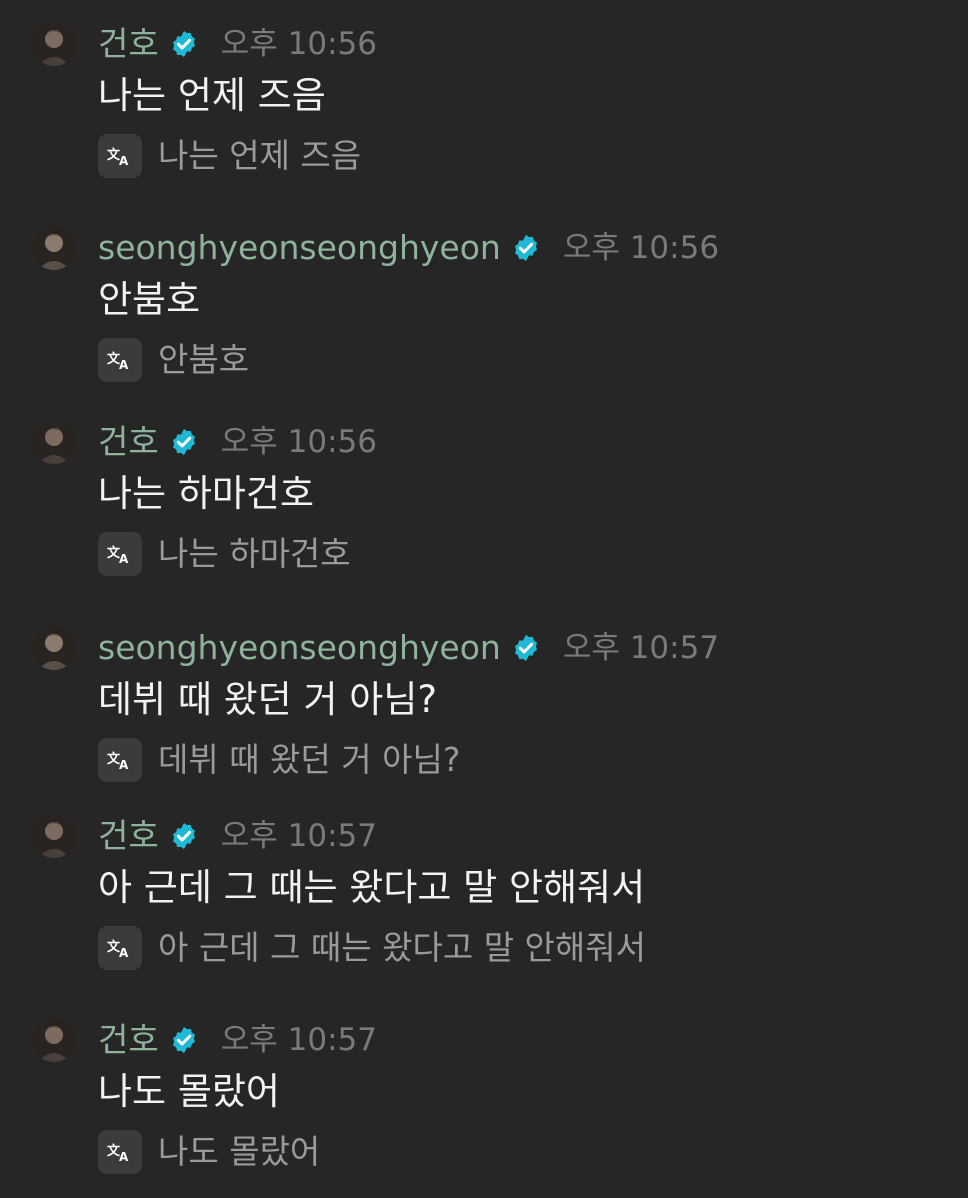  I want to click on translated-text: 나는 언제 즈음, so click(260, 155).